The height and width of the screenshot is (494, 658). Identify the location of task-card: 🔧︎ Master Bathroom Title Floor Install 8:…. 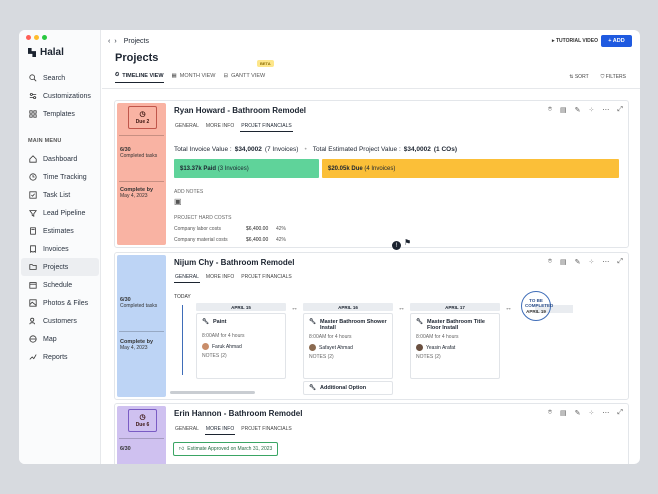
(455, 346).